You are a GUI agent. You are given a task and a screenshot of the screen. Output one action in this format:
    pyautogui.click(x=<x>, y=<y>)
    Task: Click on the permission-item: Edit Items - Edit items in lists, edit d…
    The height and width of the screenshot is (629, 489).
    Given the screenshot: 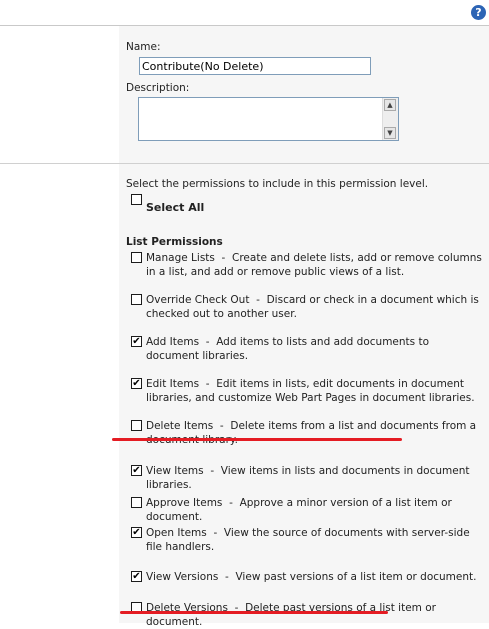 What is the action you would take?
    pyautogui.click(x=314, y=391)
    